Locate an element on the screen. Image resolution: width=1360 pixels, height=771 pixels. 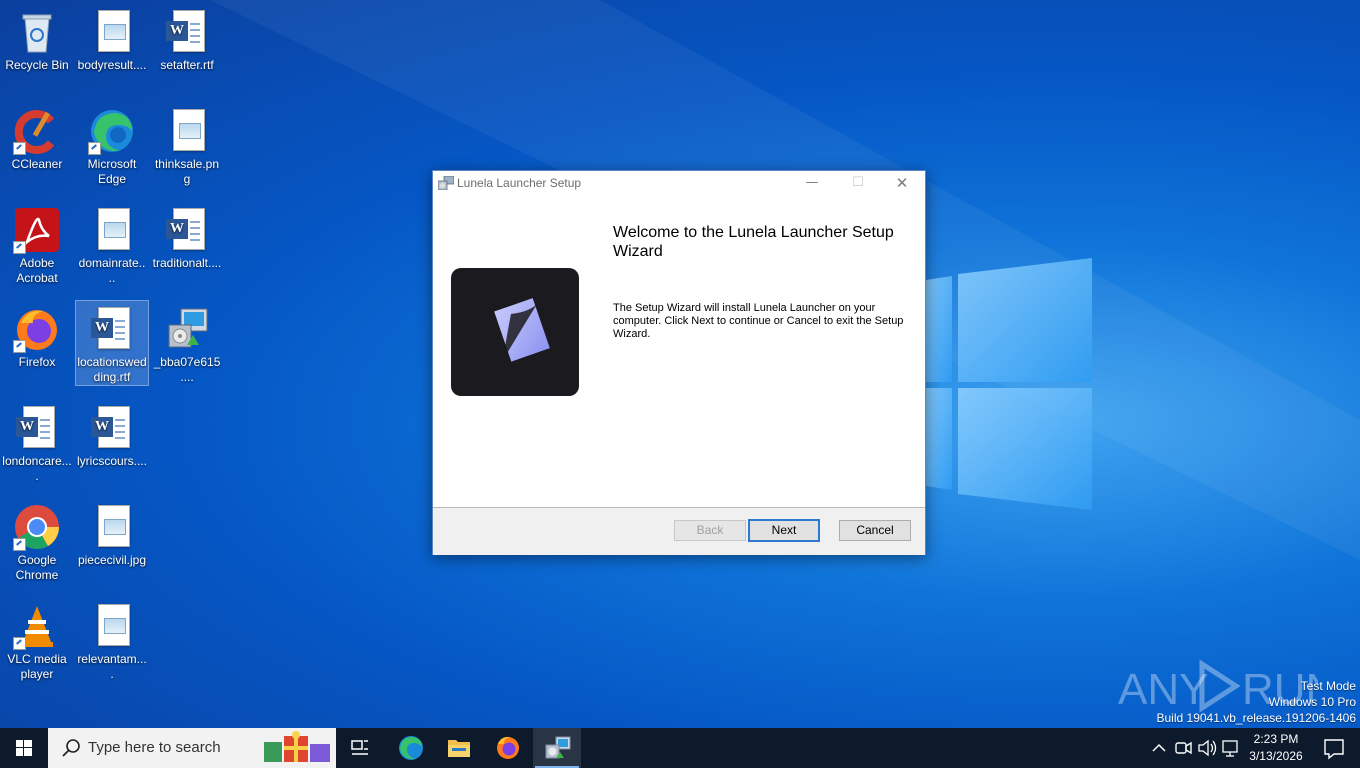
cancel-button: Cancel is located at coordinates (875, 530).